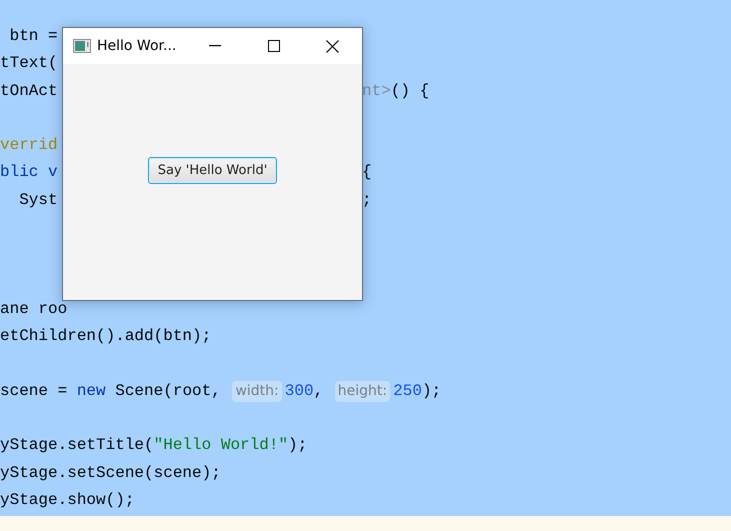 Image resolution: width=731 pixels, height=531 pixels. Describe the element at coordinates (367, 200) in the screenshot. I see `code-text: ;` at that location.